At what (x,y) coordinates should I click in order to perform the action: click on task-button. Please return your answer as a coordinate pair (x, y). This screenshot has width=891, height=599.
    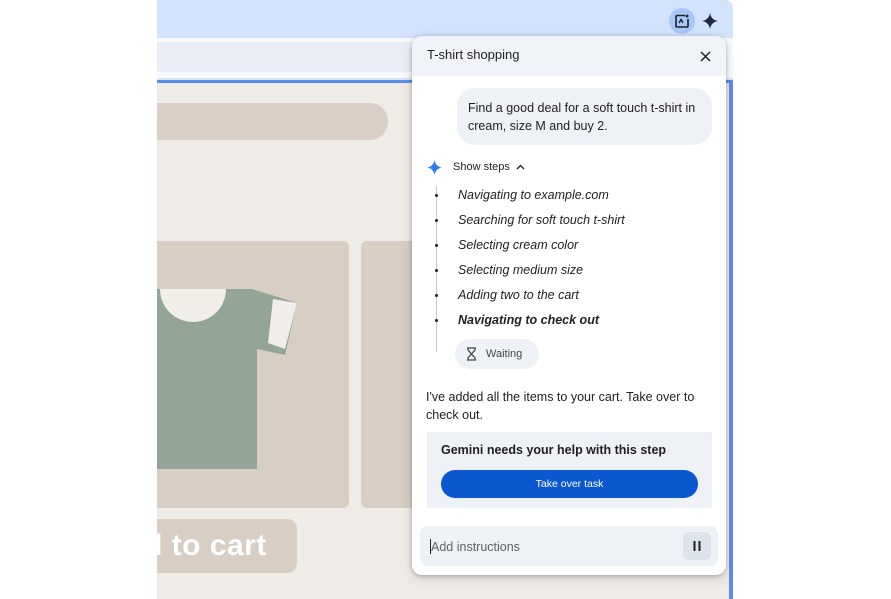
    Looking at the image, I should click on (682, 21).